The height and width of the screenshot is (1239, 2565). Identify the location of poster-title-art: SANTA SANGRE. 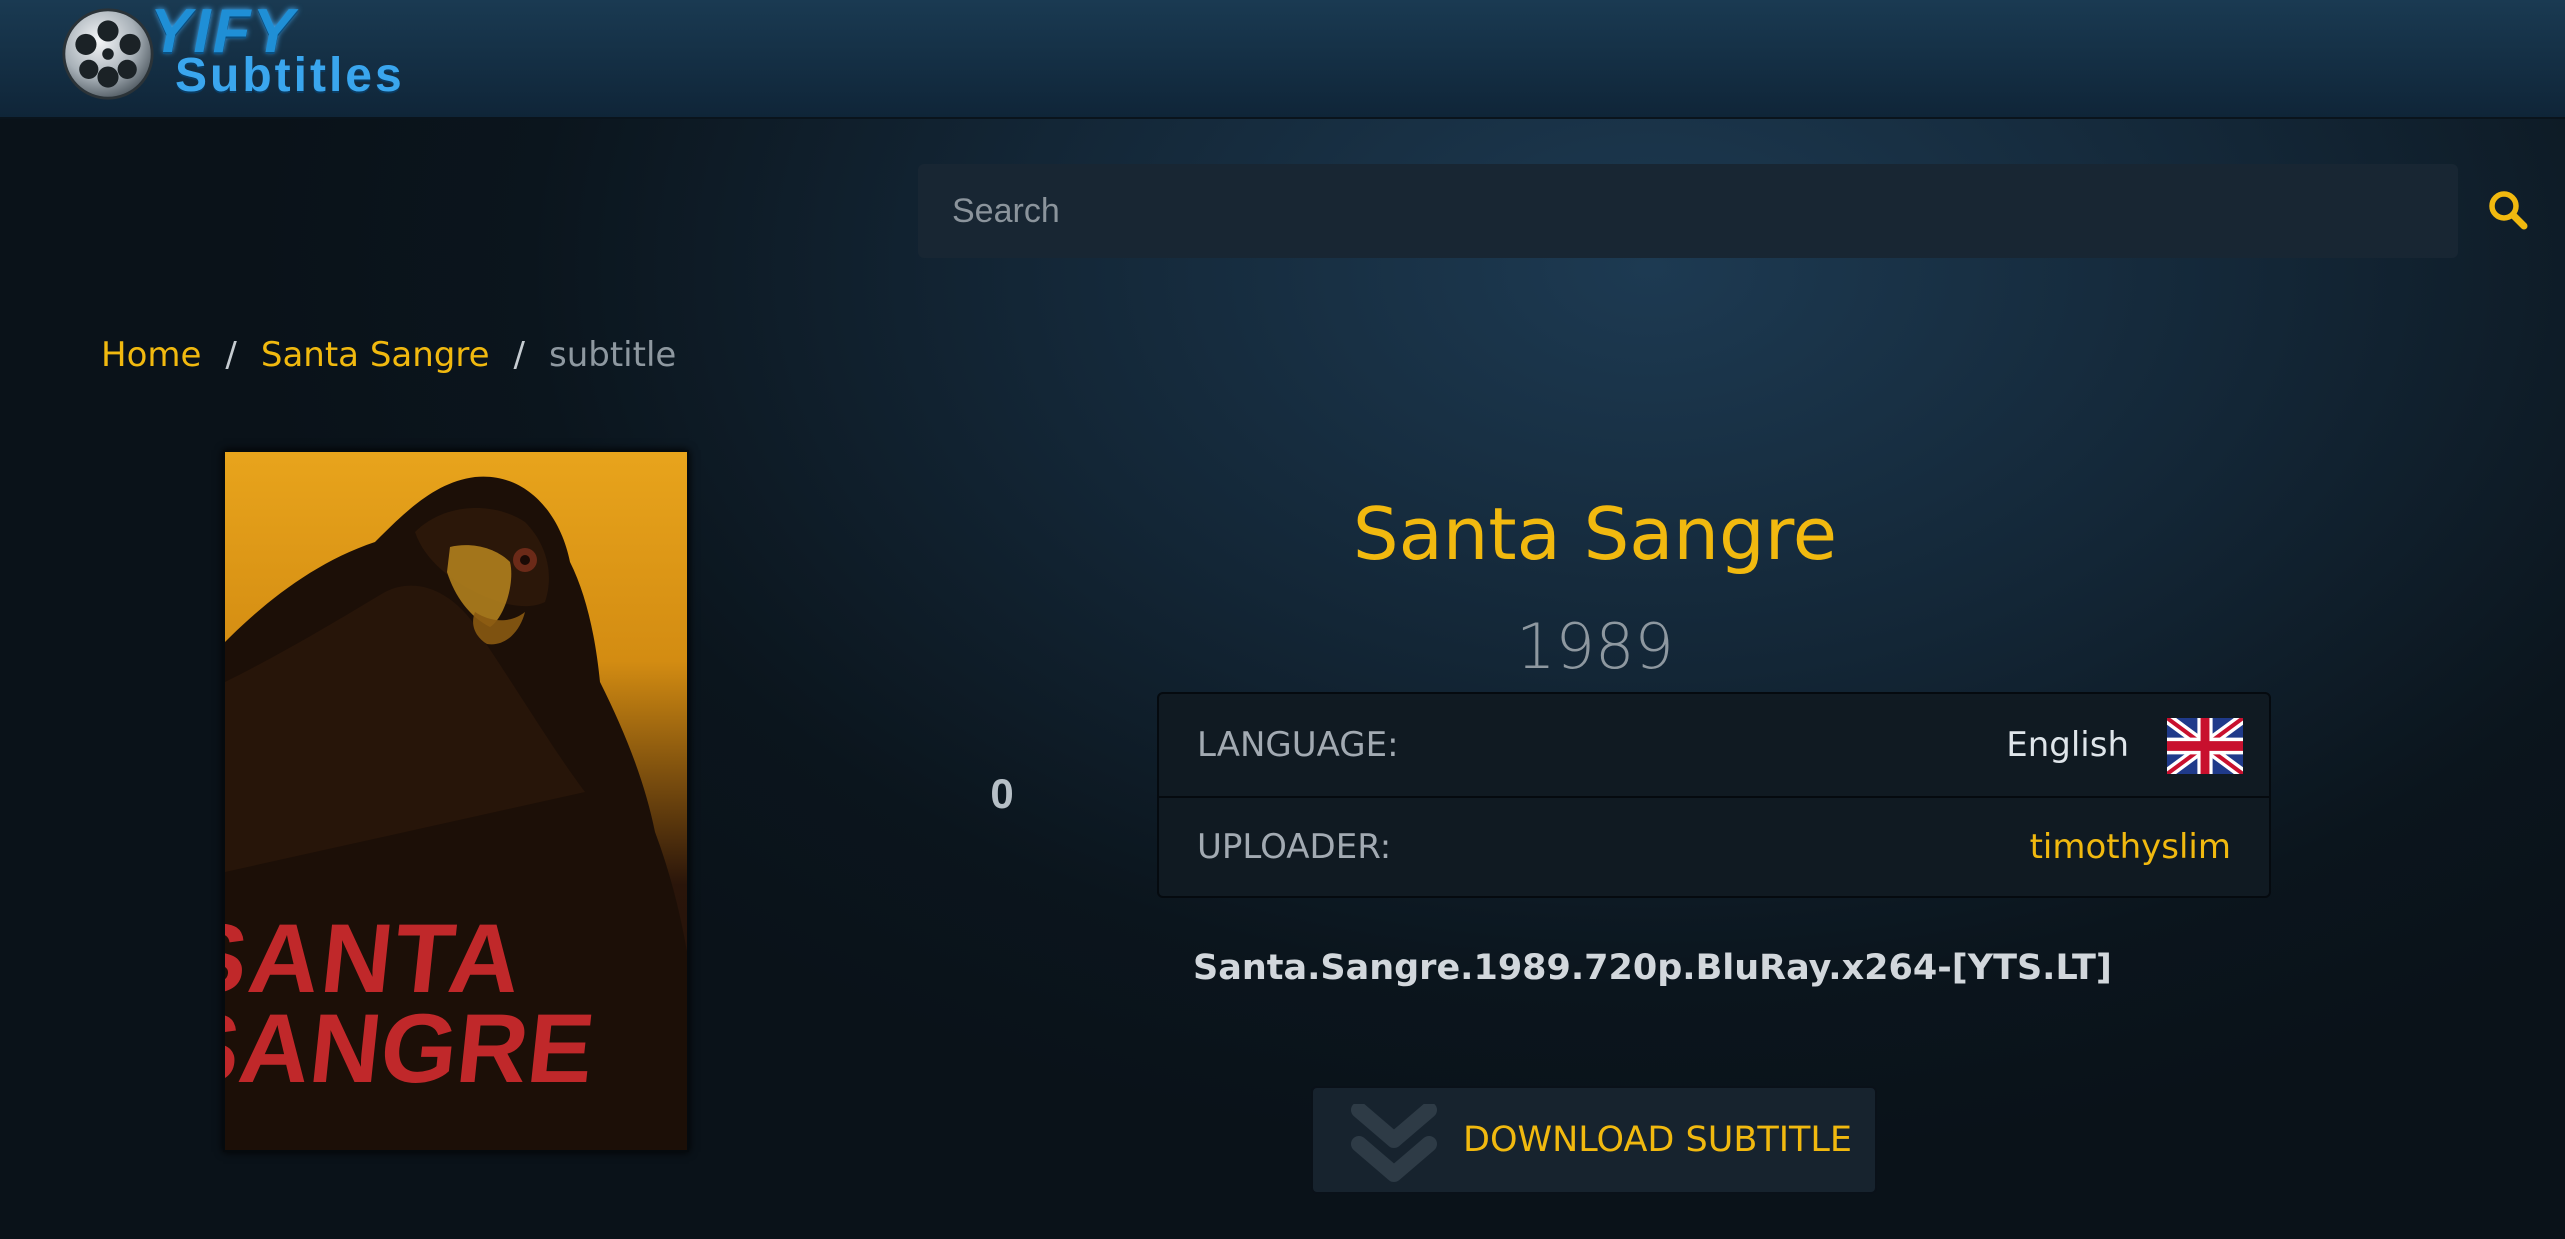
(412, 1003).